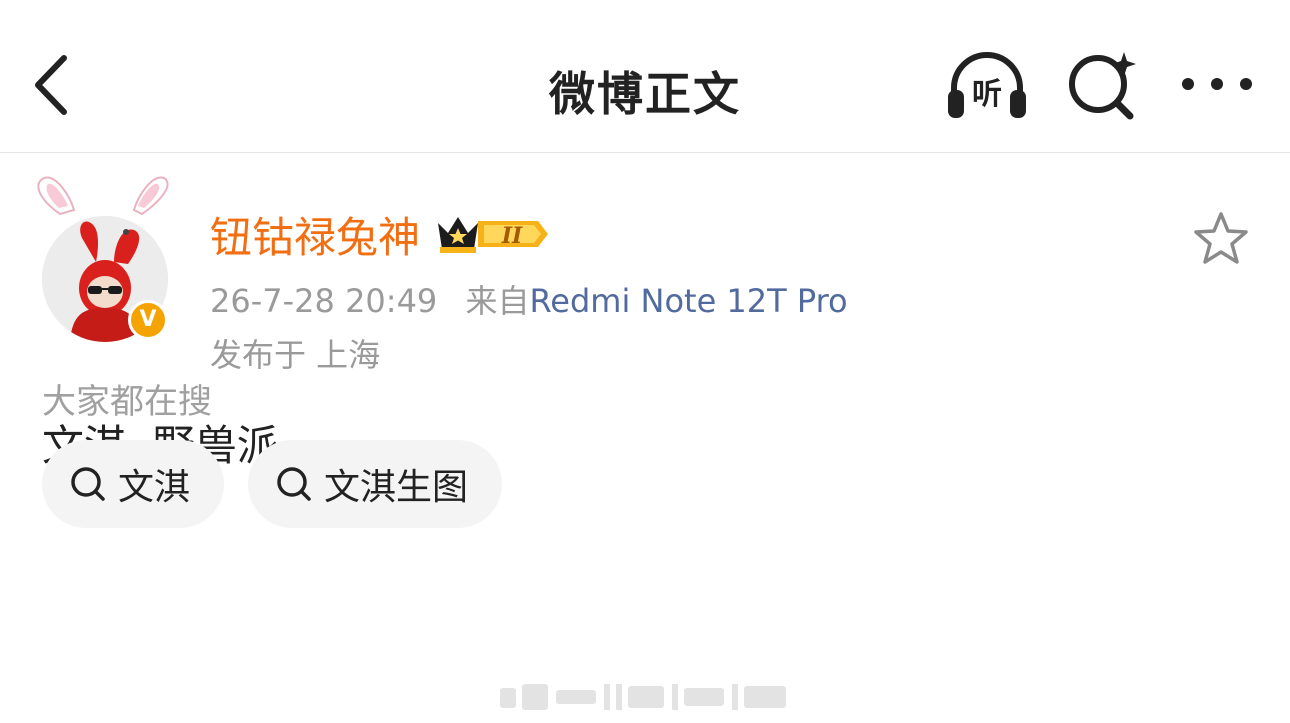 The height and width of the screenshot is (723, 1290). Describe the element at coordinates (148, 320) in the screenshot. I see `verified-badge: V` at that location.